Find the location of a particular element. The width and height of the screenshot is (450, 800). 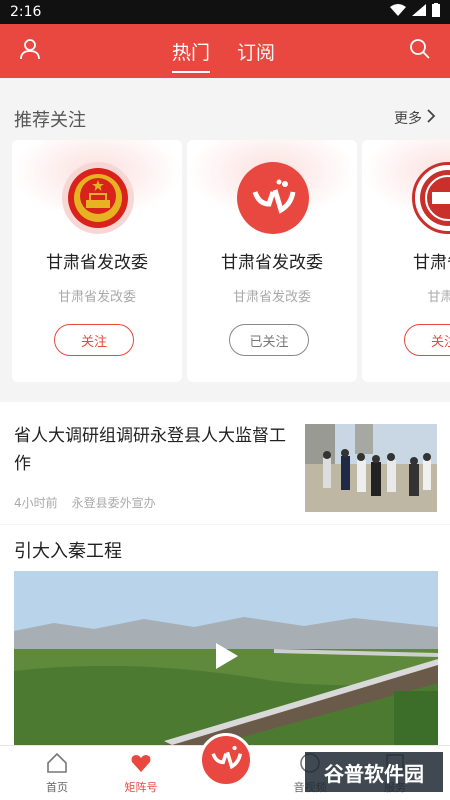

status-bar: 2:16 is located at coordinates (225, 12).